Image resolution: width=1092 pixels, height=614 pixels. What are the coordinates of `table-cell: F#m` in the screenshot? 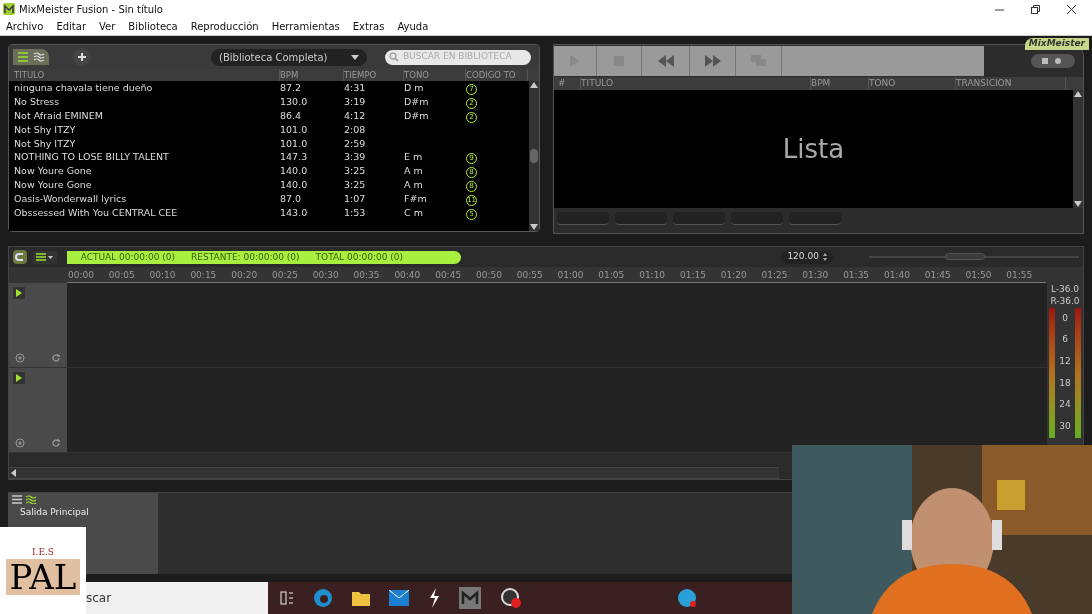 It's located at (415, 199).